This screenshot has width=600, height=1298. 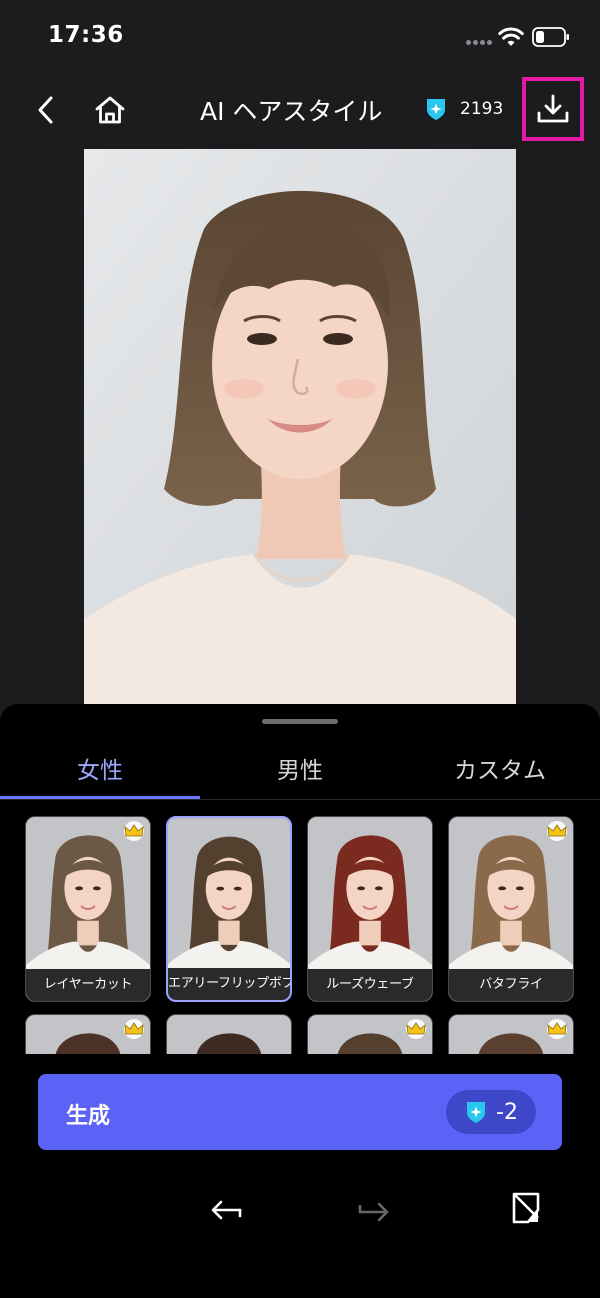 I want to click on hairstyle-label: ルーズウェーブ, so click(x=370, y=985).